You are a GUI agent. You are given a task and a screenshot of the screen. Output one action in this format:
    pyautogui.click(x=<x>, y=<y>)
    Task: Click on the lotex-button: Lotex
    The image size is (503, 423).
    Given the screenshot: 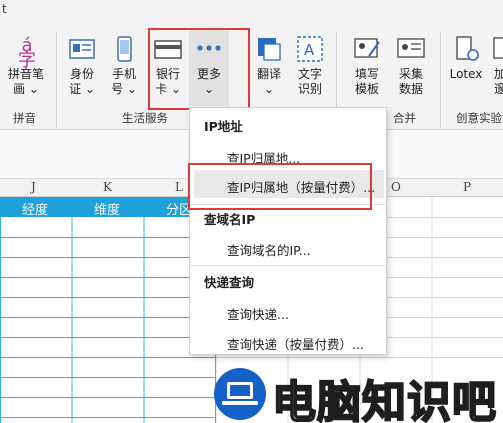 What is the action you would take?
    pyautogui.click(x=466, y=58)
    